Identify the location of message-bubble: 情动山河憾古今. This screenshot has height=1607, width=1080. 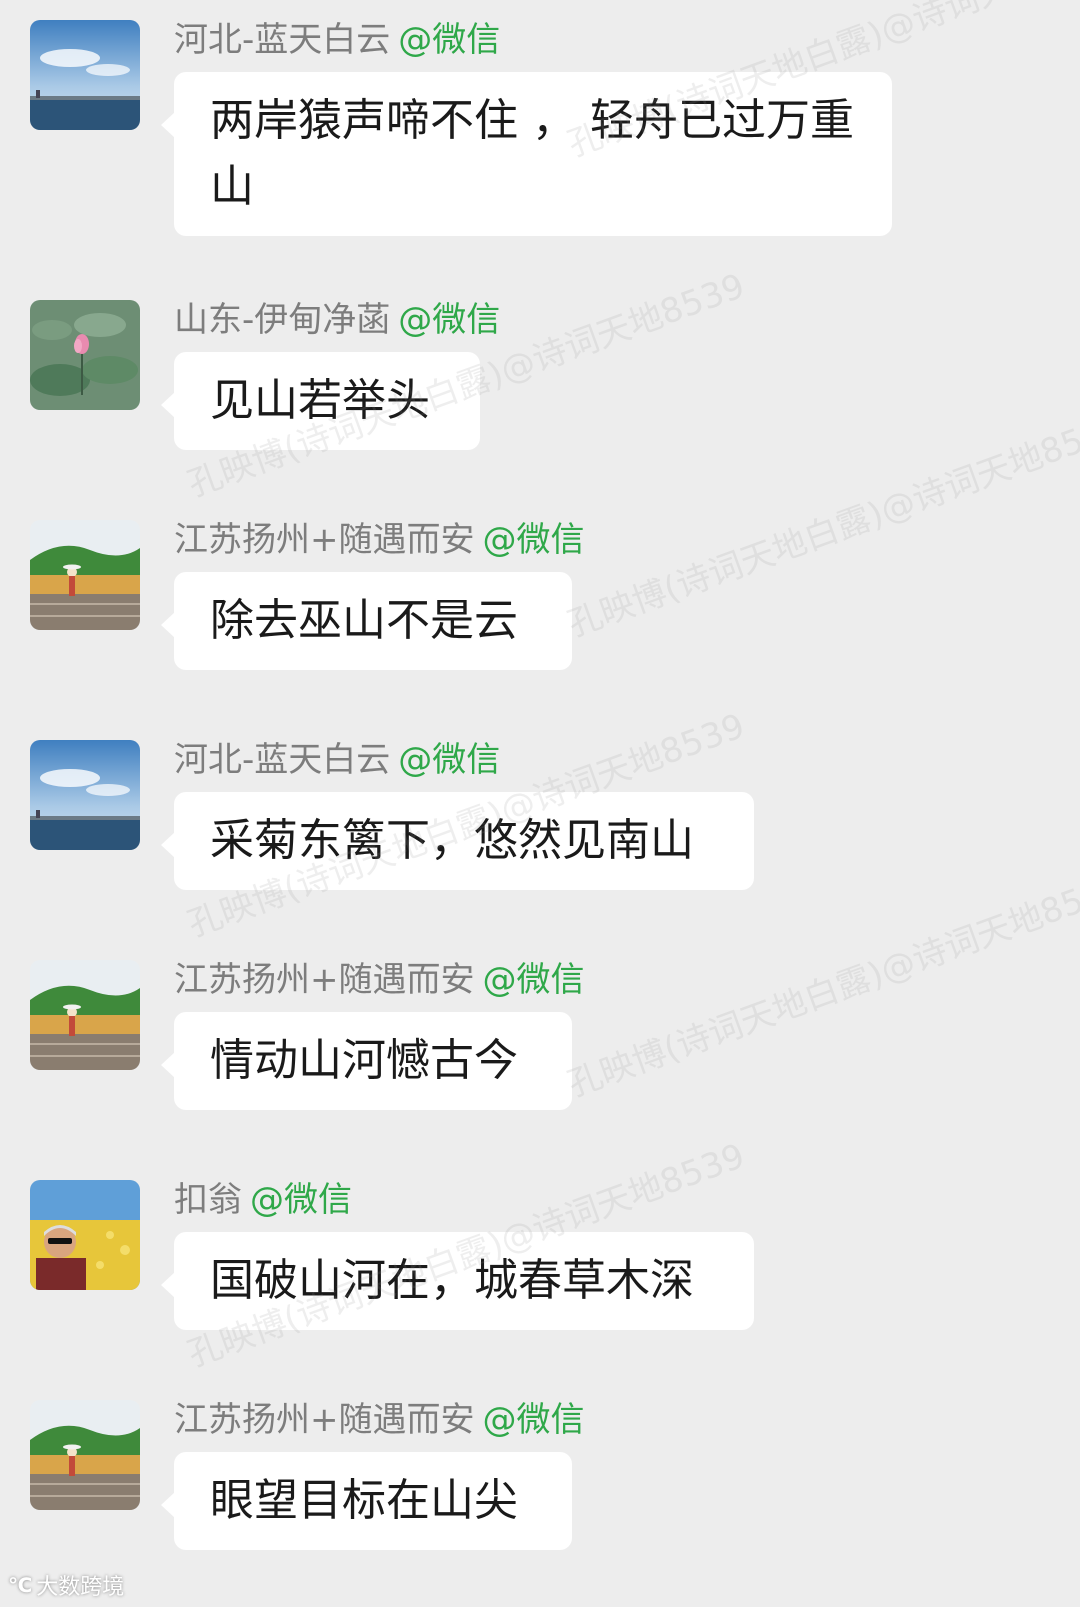
(366, 1061).